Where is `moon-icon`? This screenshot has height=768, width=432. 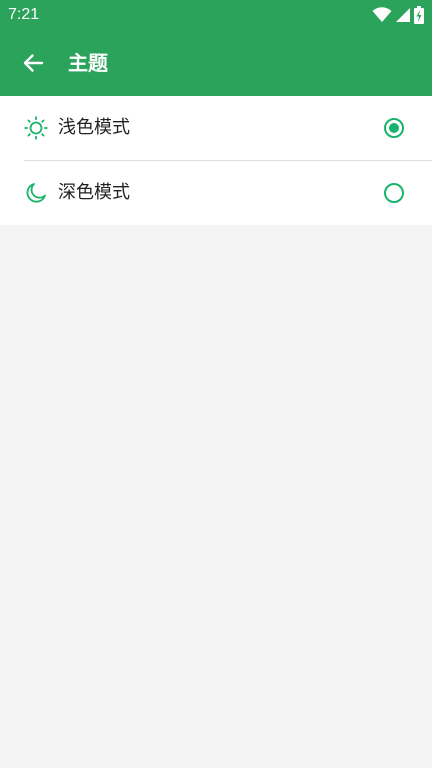 moon-icon is located at coordinates (36, 193).